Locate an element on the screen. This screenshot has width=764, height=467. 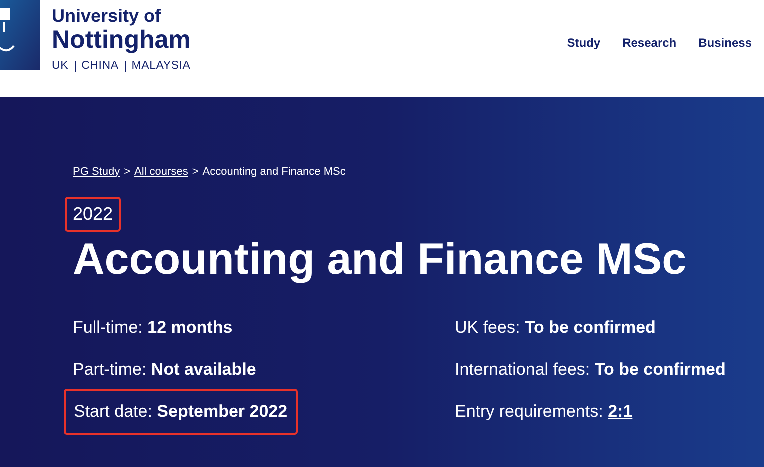
course-fact: UK fees: To be confirmed is located at coordinates (555, 327).